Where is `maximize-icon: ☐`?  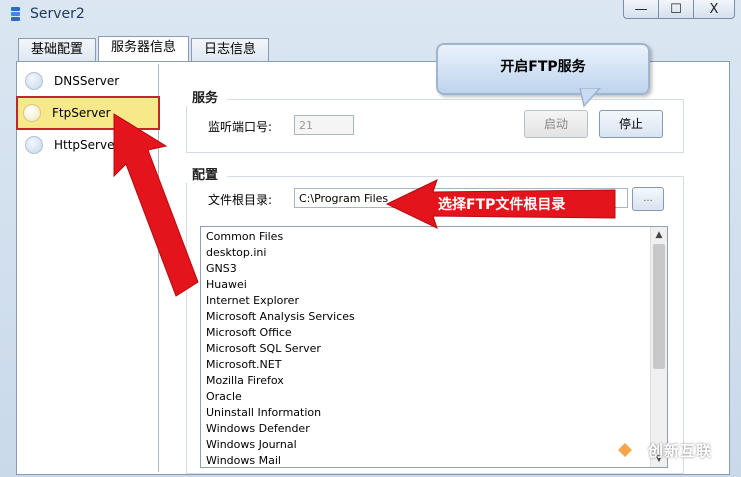 maximize-icon: ☐ is located at coordinates (676, 9).